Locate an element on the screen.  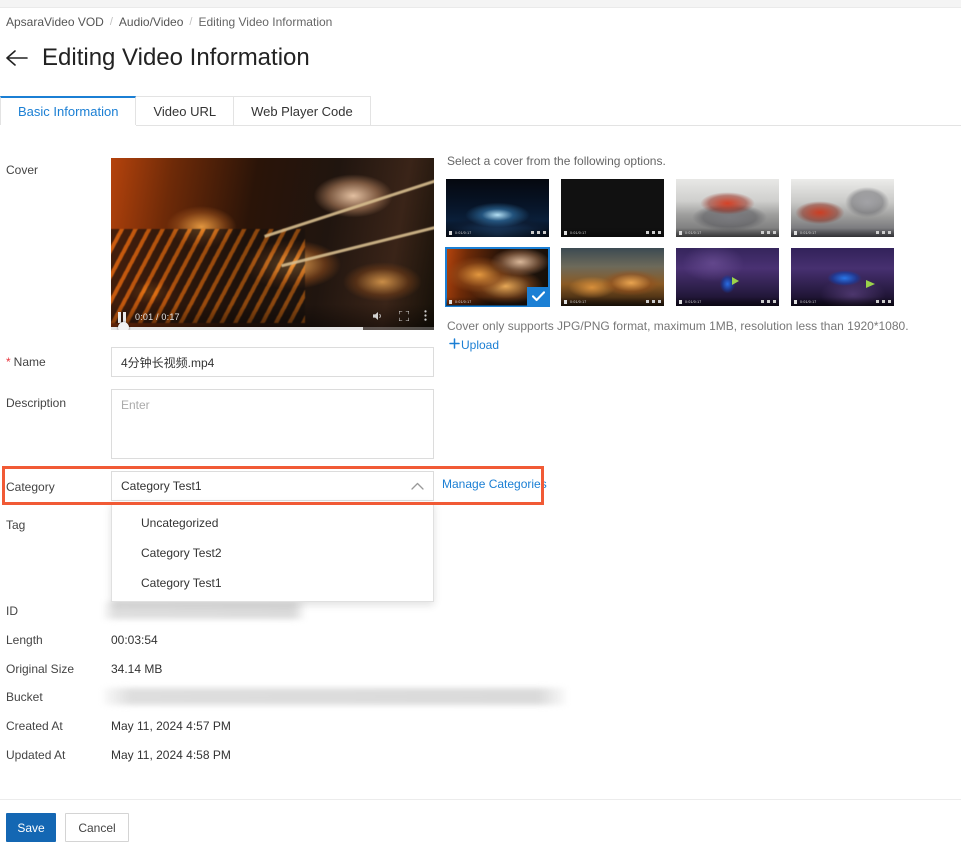
upload-cover-button: Upload is located at coordinates (474, 345).